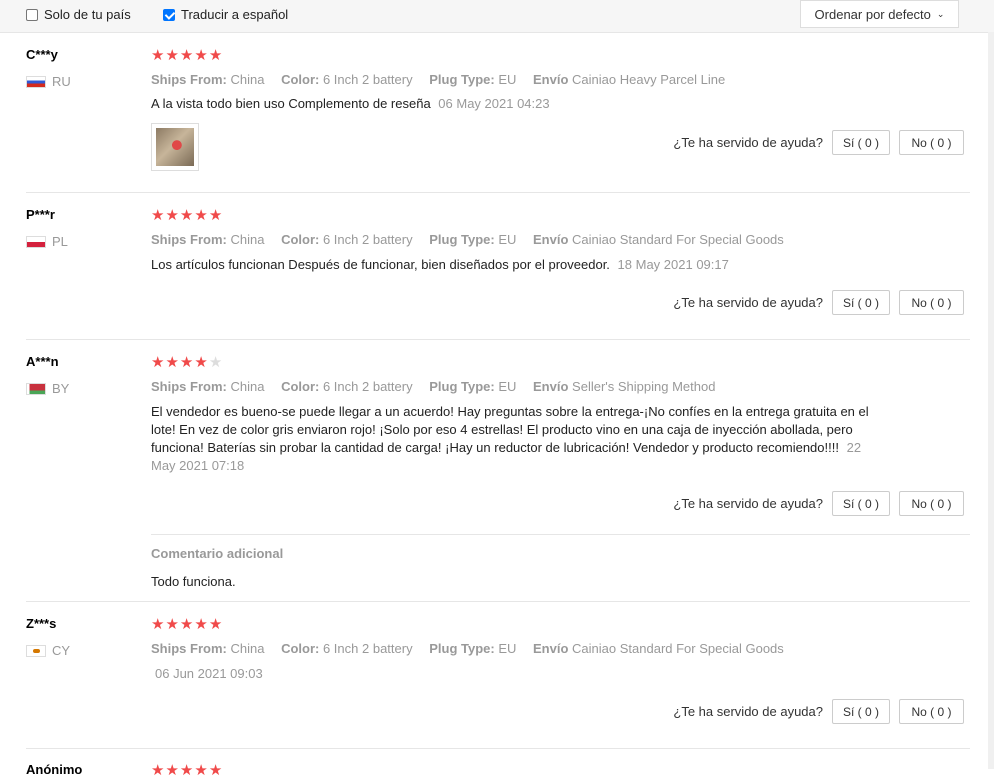  What do you see at coordinates (169, 14) in the screenshot?
I see `checkbox-box-checked` at bounding box center [169, 14].